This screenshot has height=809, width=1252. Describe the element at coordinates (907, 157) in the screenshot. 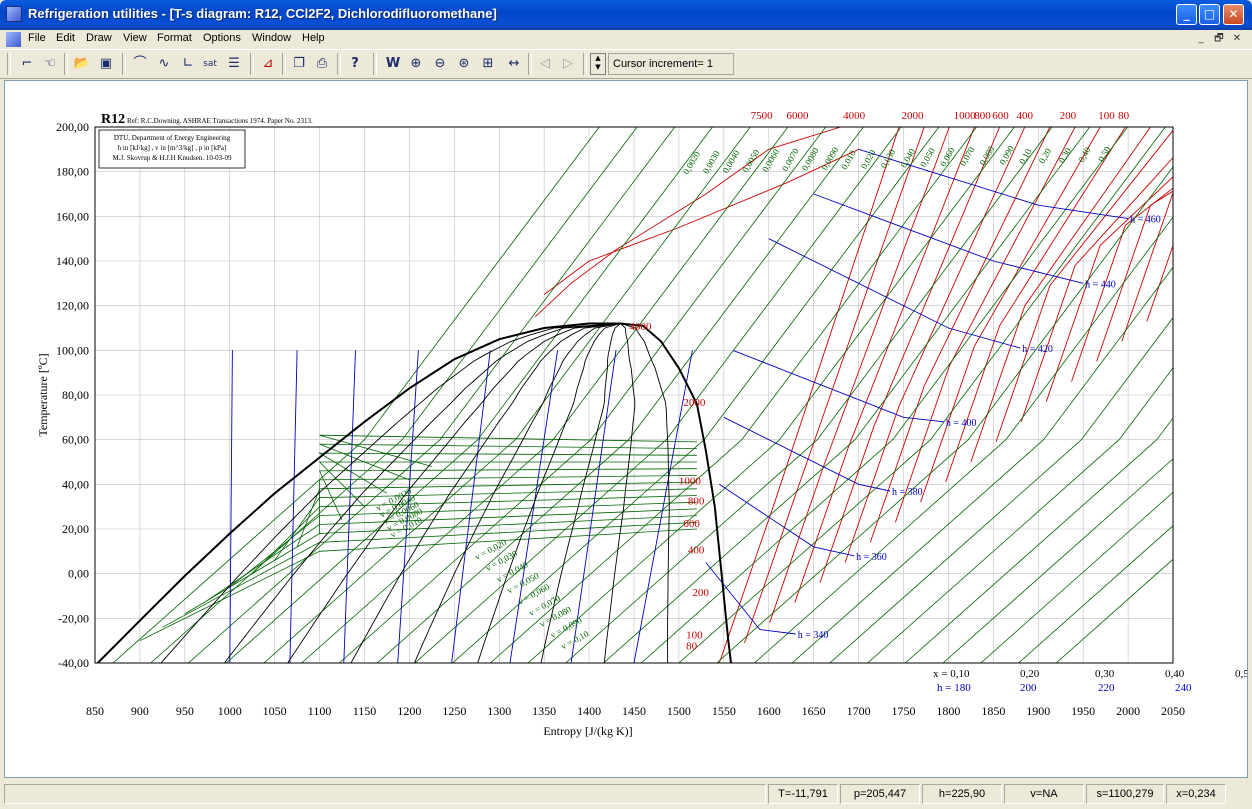

I see `volume-label: 0,040` at that location.